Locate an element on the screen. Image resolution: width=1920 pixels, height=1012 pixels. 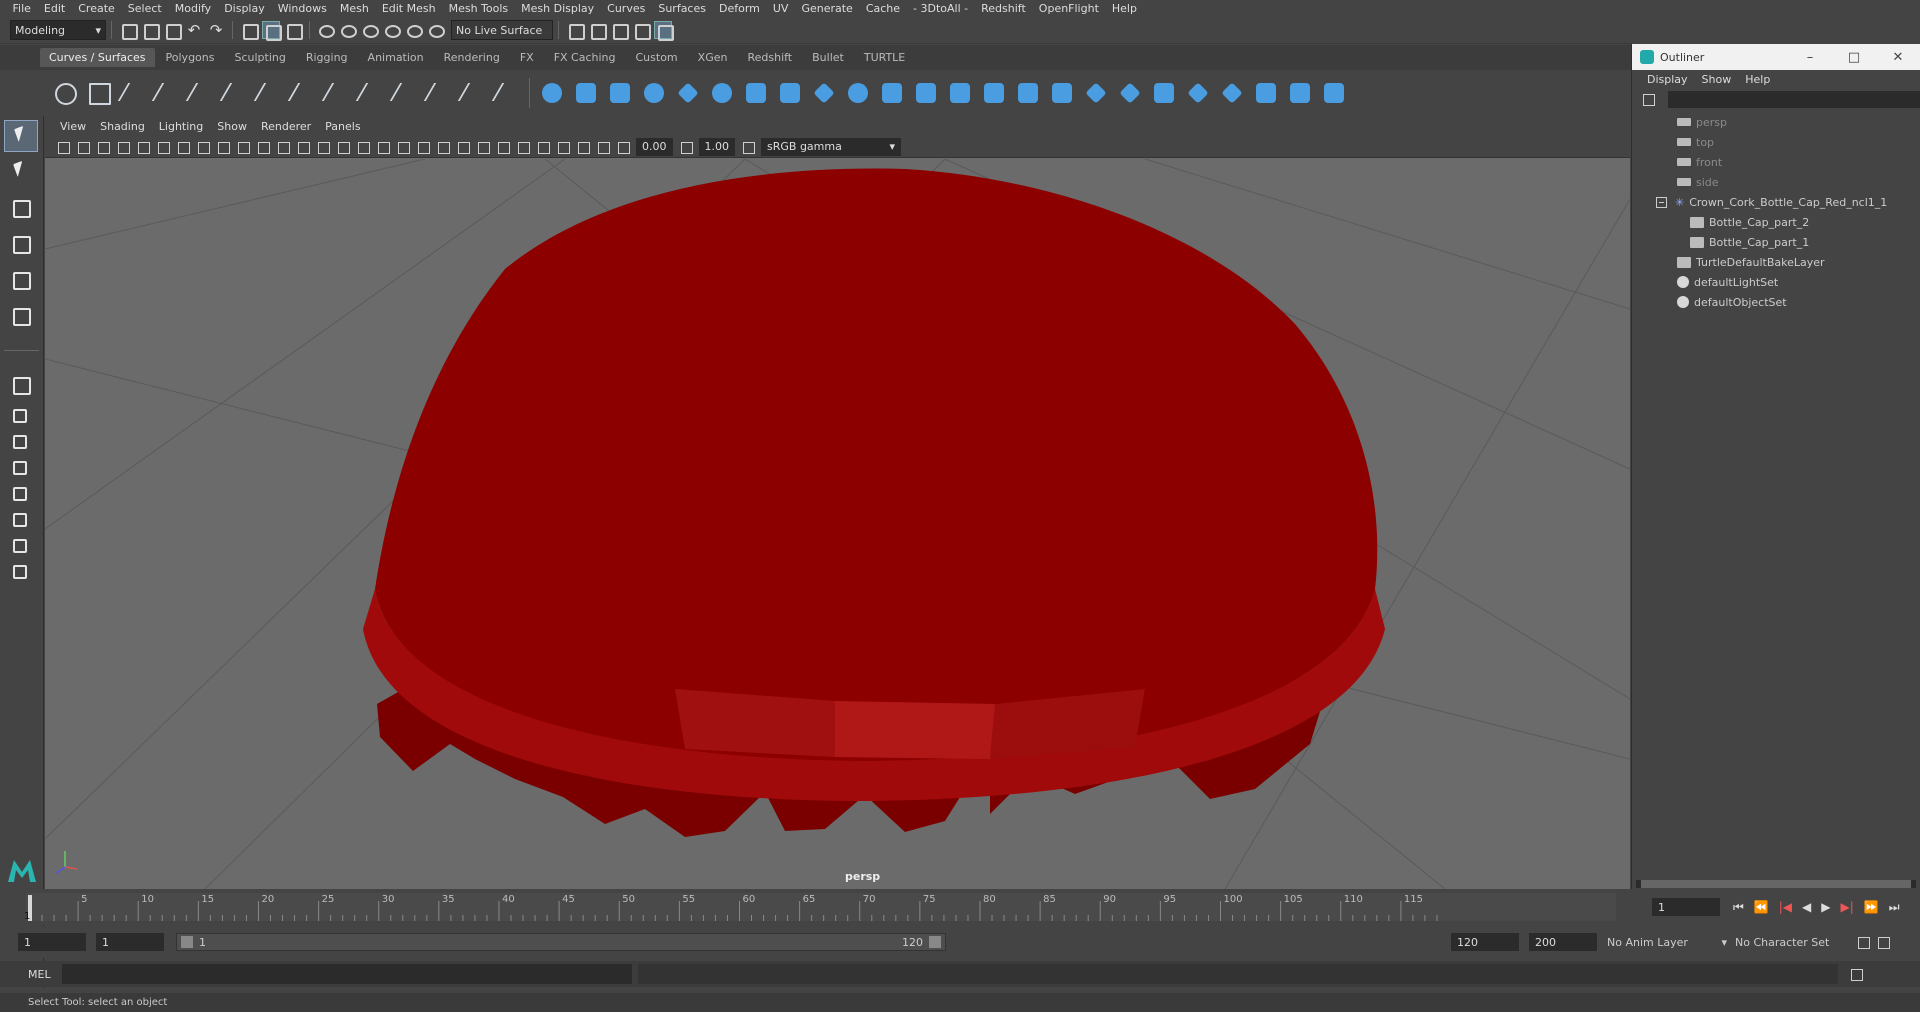
hypershade-icon is located at coordinates (641, 30).